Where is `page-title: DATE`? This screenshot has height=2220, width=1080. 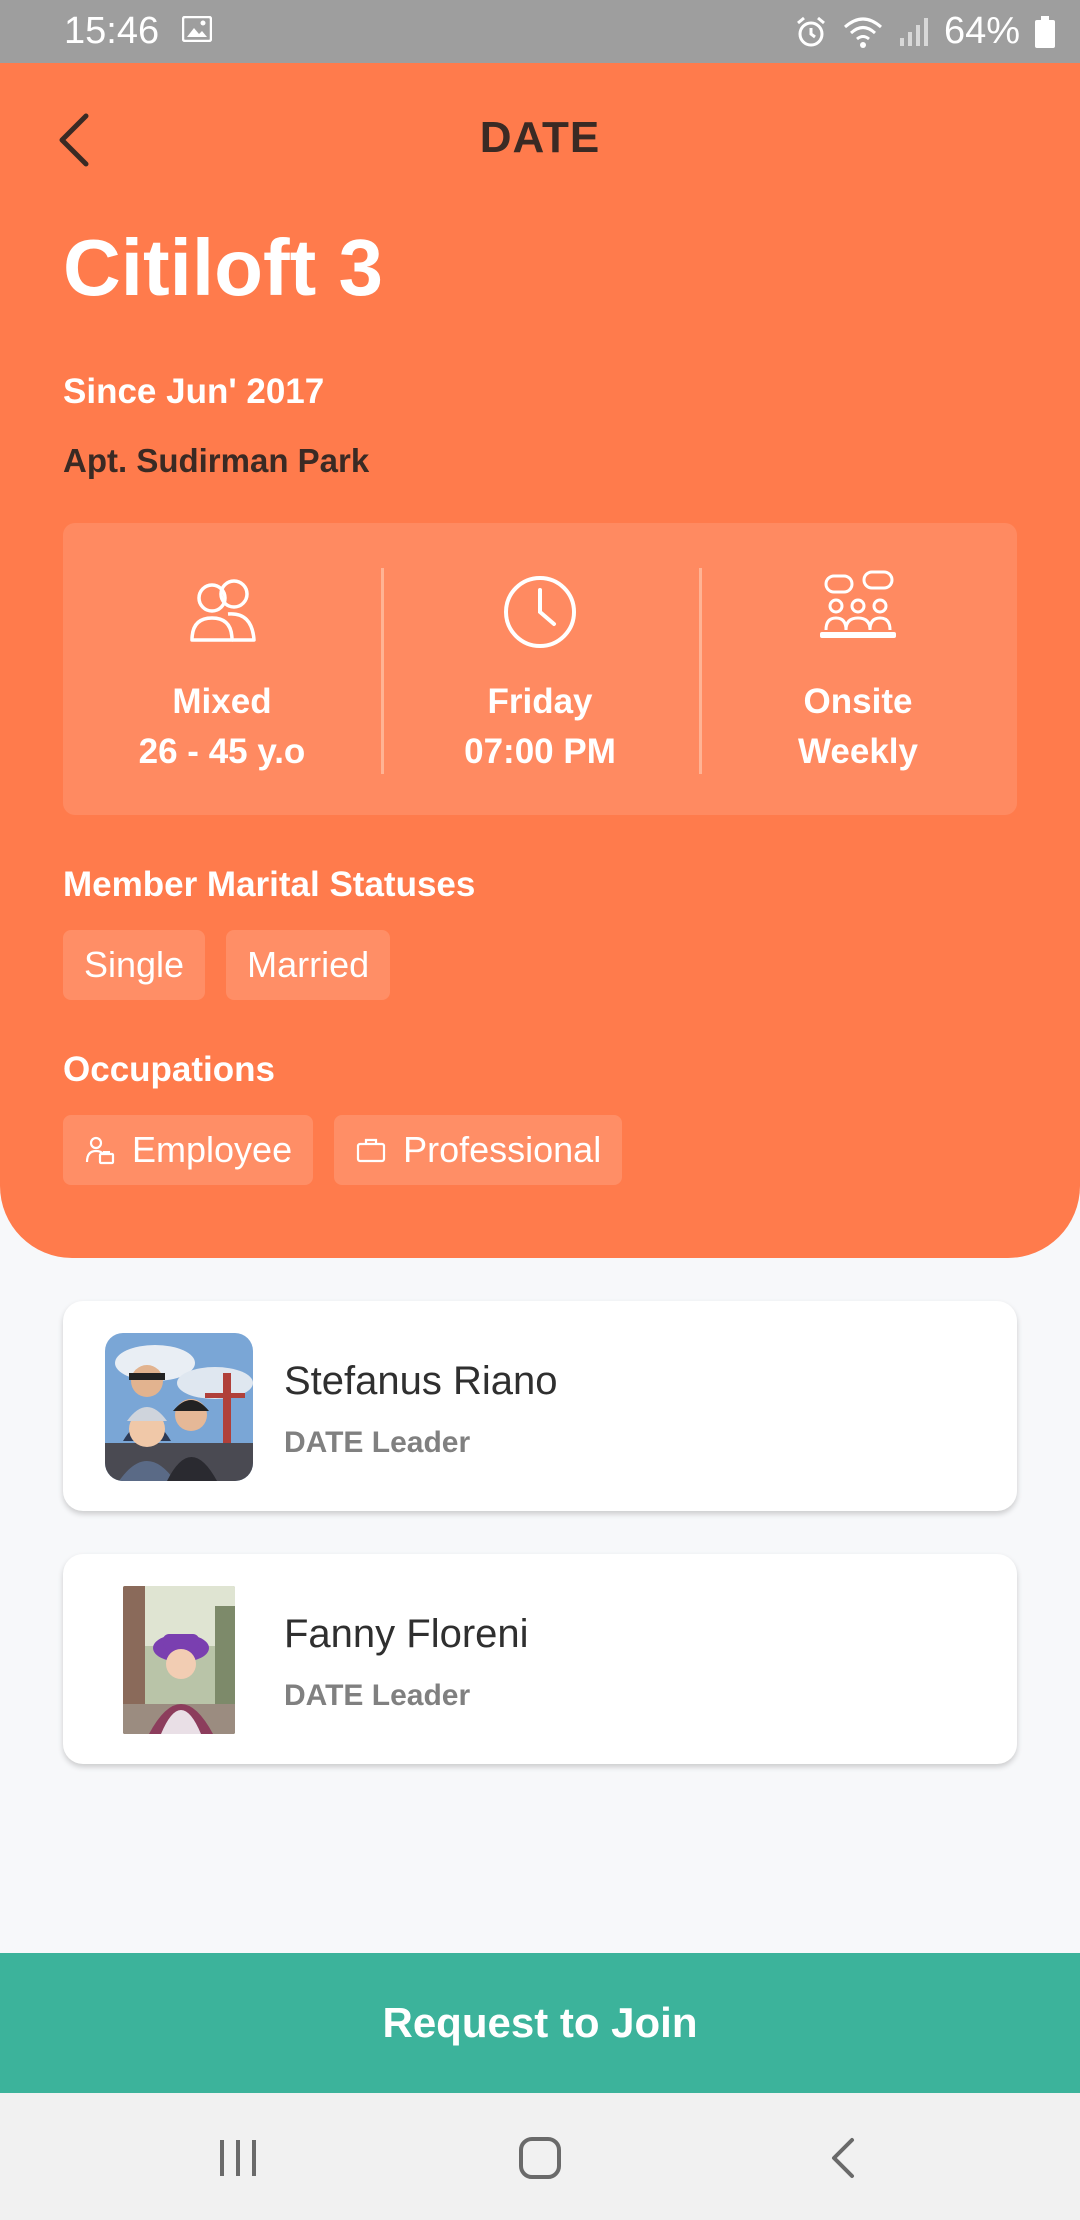 page-title: DATE is located at coordinates (540, 137).